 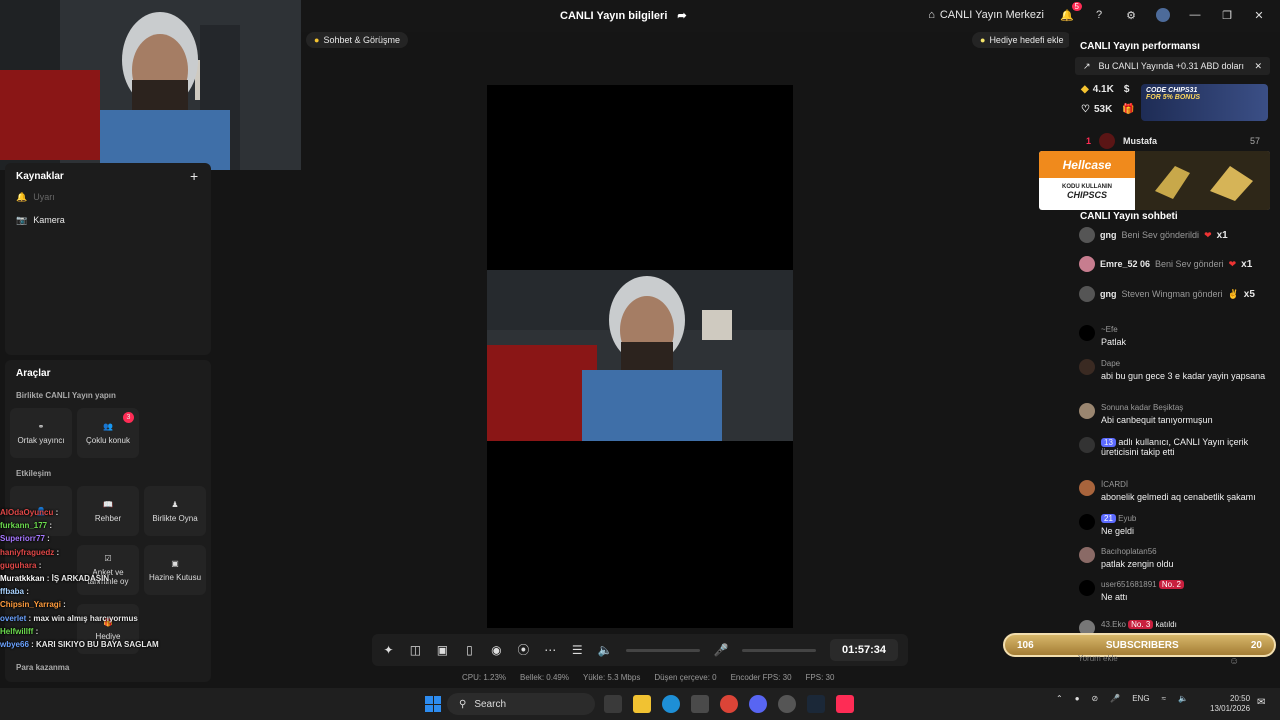 What do you see at coordinates (845, 704) in the screenshot?
I see `tiktok-icon` at bounding box center [845, 704].